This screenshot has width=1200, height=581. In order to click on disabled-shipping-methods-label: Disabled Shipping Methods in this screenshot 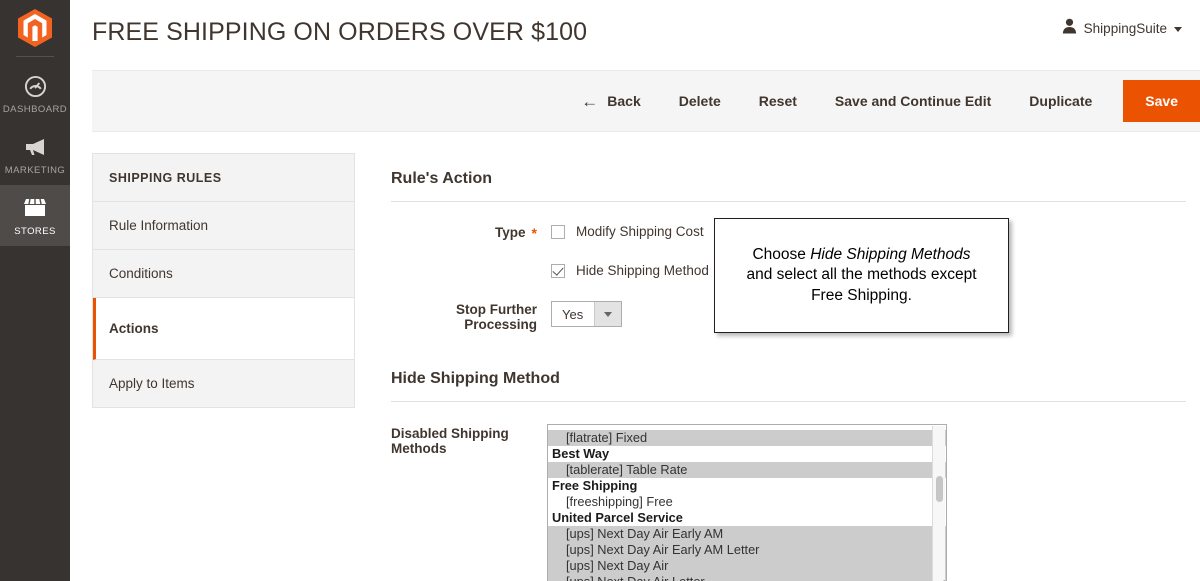, I will do `click(450, 441)`.